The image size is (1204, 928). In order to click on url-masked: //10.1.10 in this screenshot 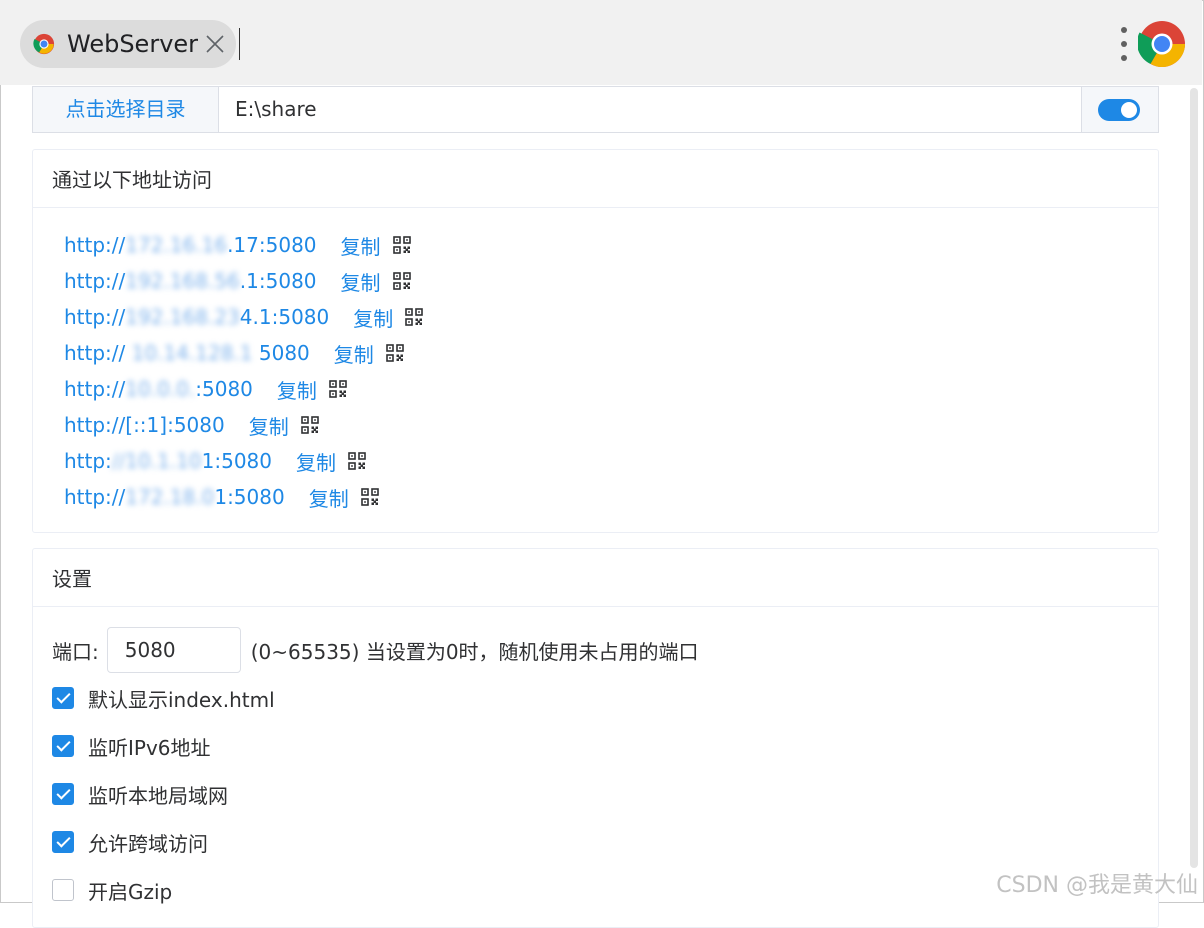, I will do `click(156, 461)`.